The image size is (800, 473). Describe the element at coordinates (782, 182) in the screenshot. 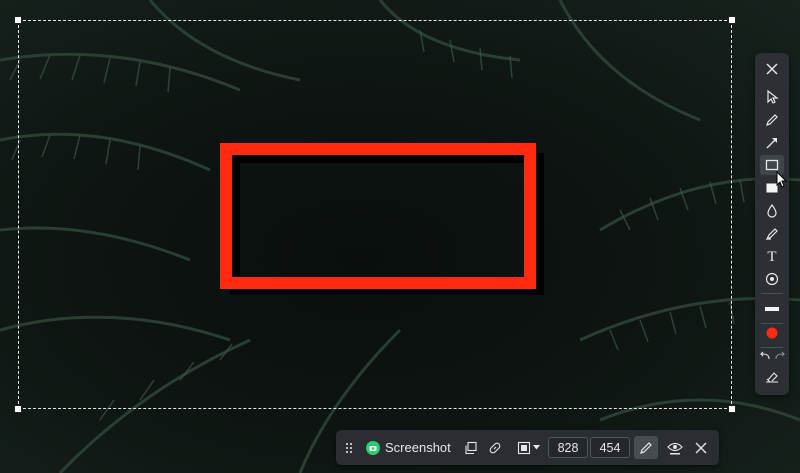

I see `mouse-cursor-icon` at that location.